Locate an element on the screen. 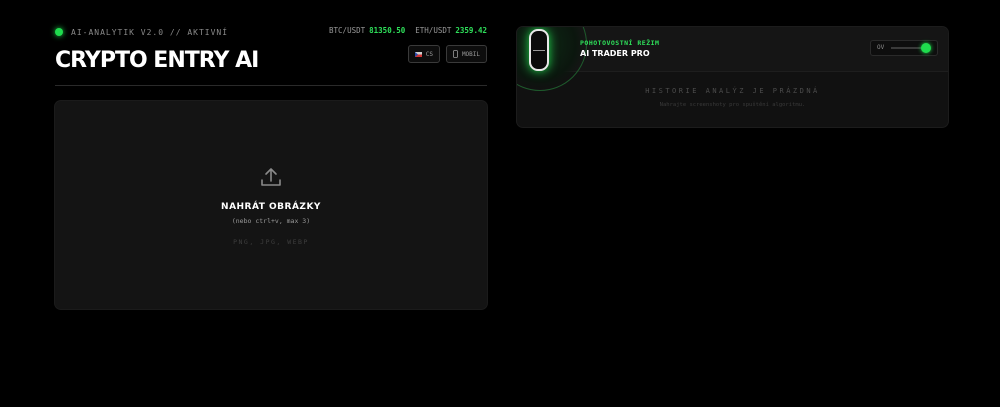 The height and width of the screenshot is (407, 1000). ticker-btc: BTC/USDT 81350.50 is located at coordinates (367, 30).